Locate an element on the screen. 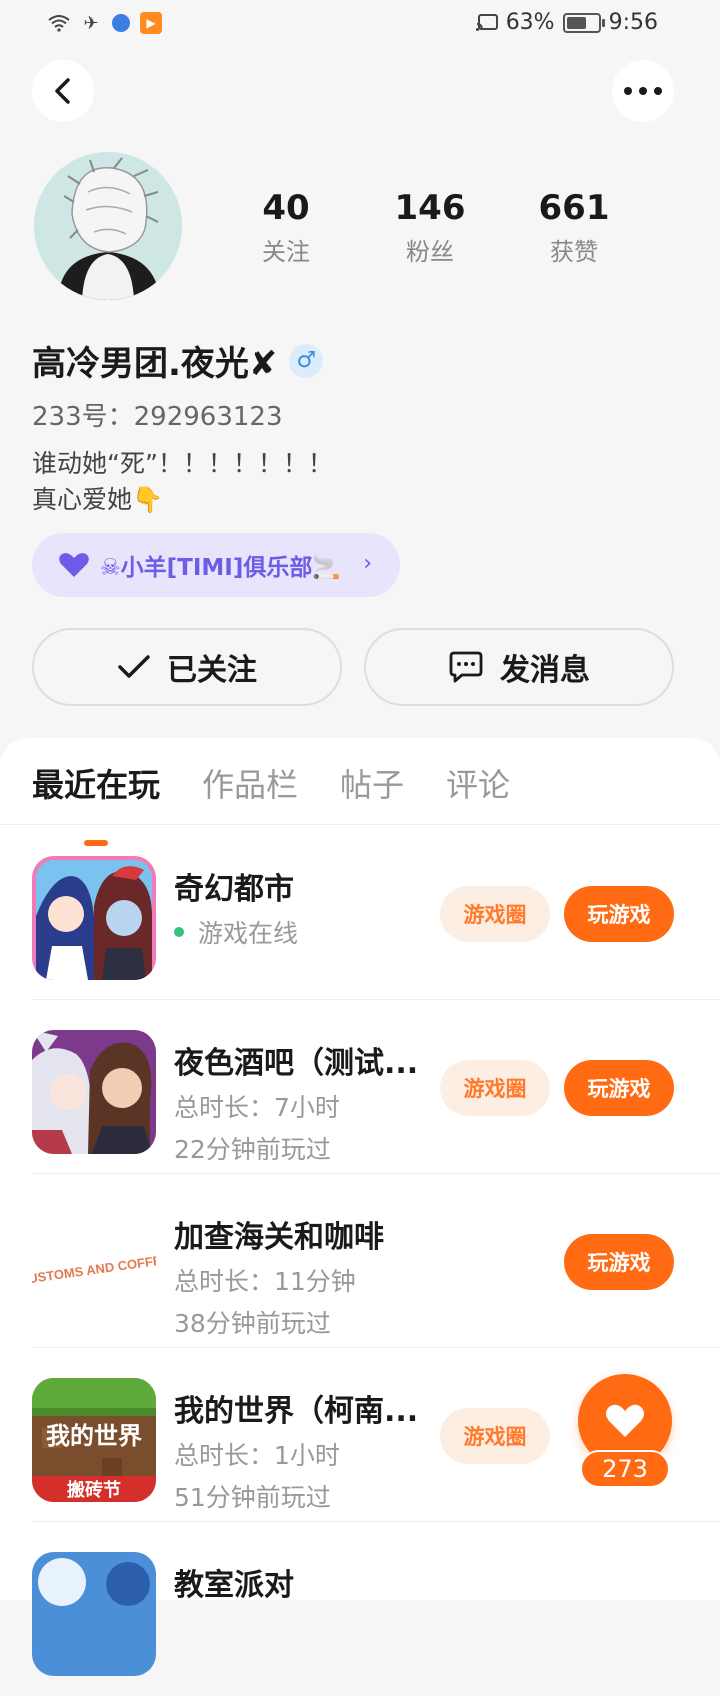 This screenshot has height=1696, width=720. cast-icon is located at coordinates (486, 23).